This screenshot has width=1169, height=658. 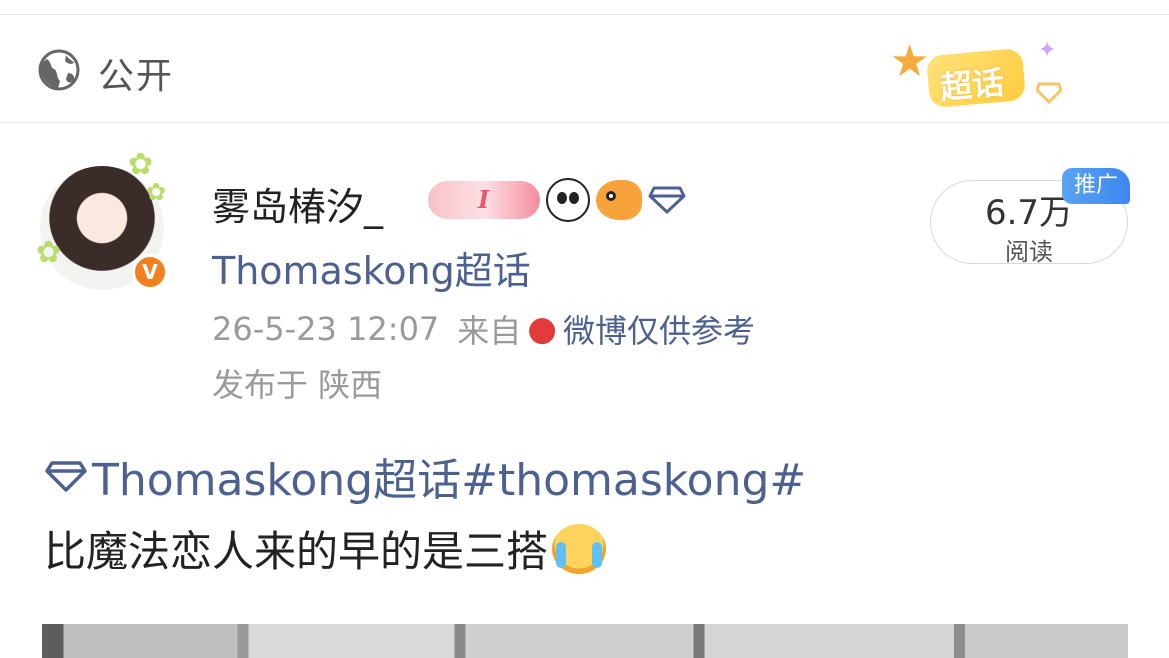 What do you see at coordinates (568, 200) in the screenshot?
I see `panda-badge-icon` at bounding box center [568, 200].